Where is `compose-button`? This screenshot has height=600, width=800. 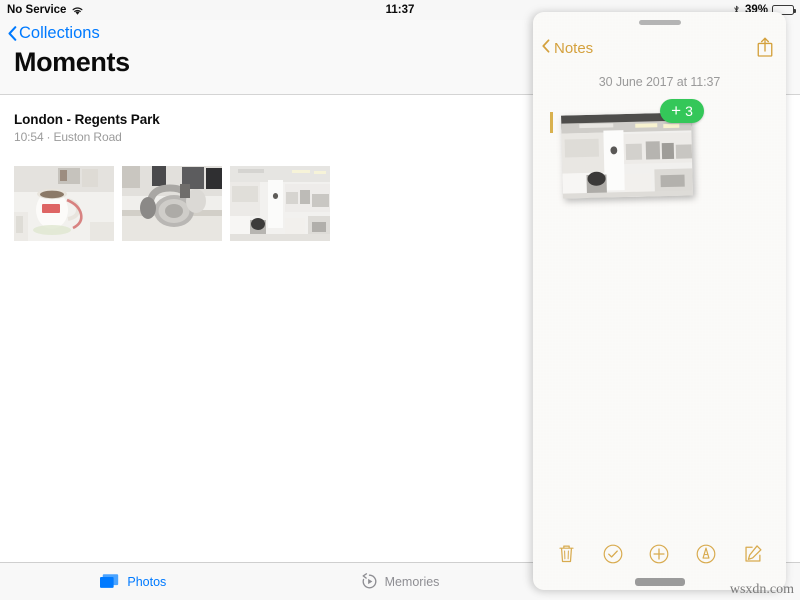
compose-button is located at coordinates (753, 556).